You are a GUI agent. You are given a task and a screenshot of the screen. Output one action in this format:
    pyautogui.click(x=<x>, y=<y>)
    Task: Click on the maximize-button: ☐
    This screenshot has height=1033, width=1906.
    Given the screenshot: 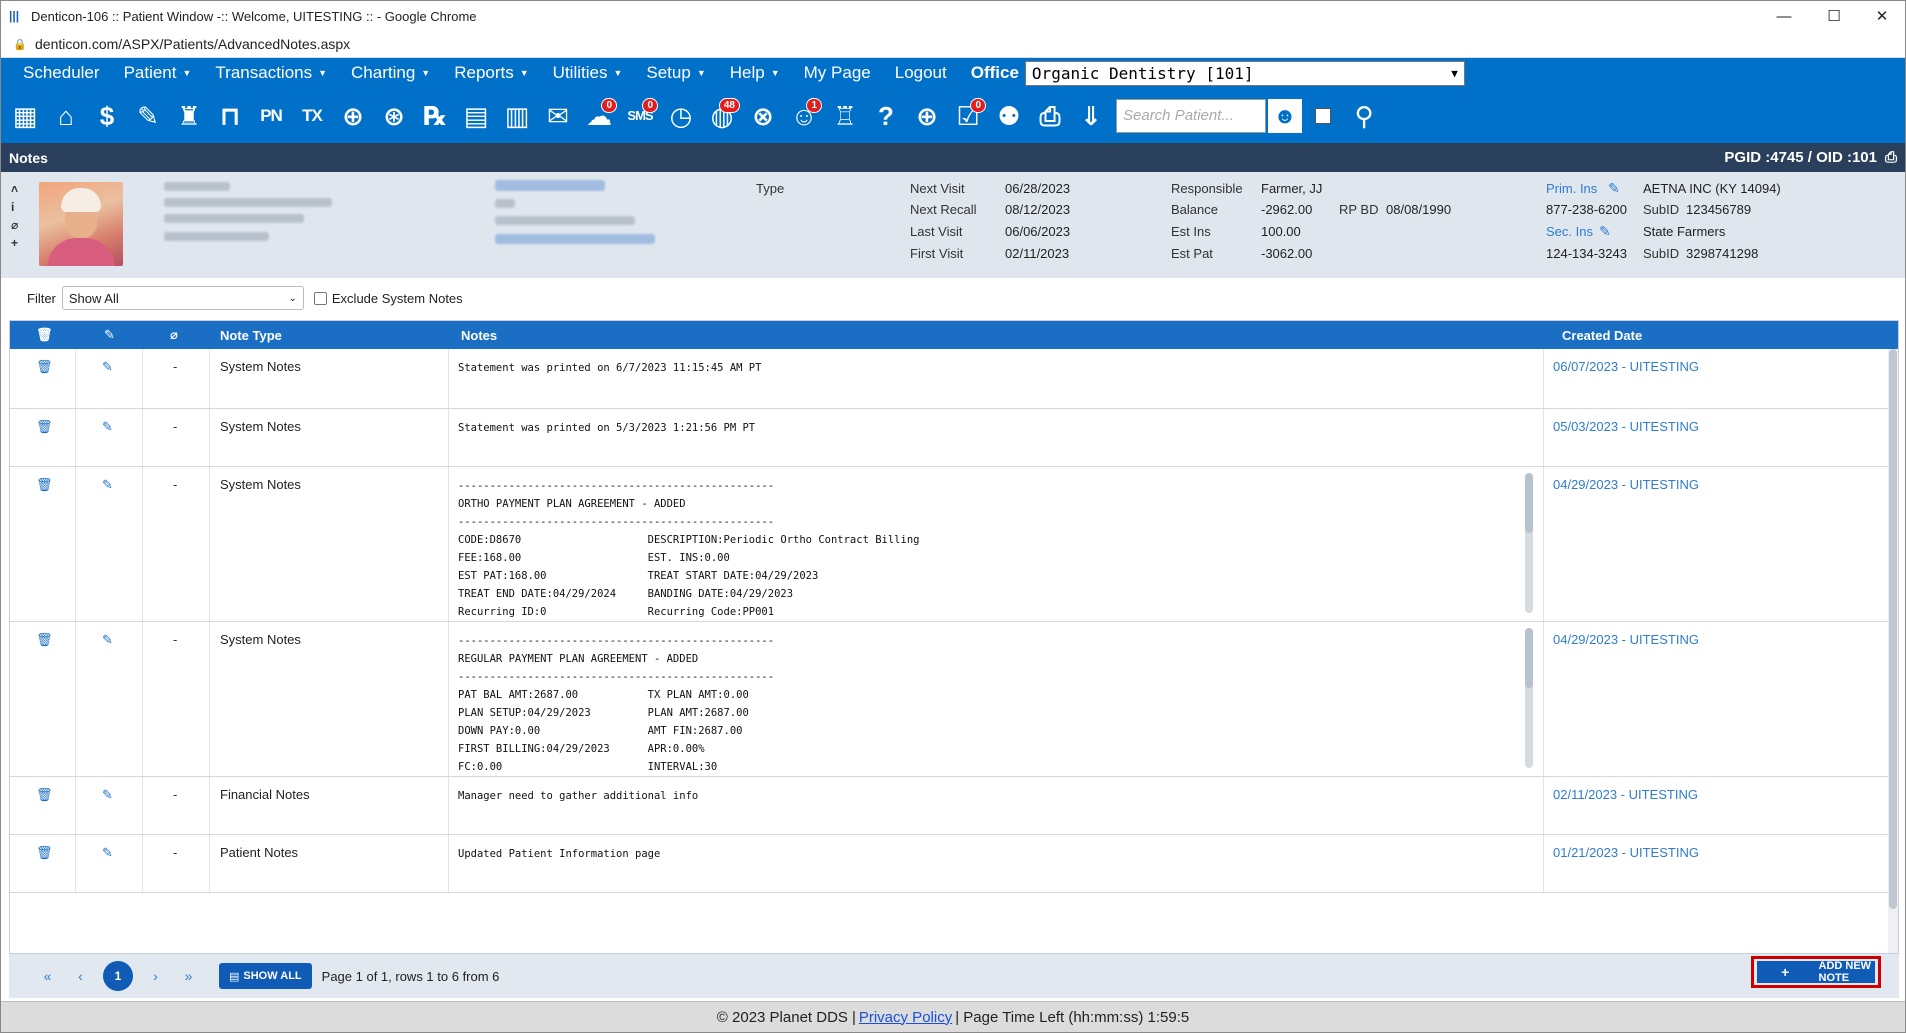 What is the action you would take?
    pyautogui.click(x=1834, y=16)
    